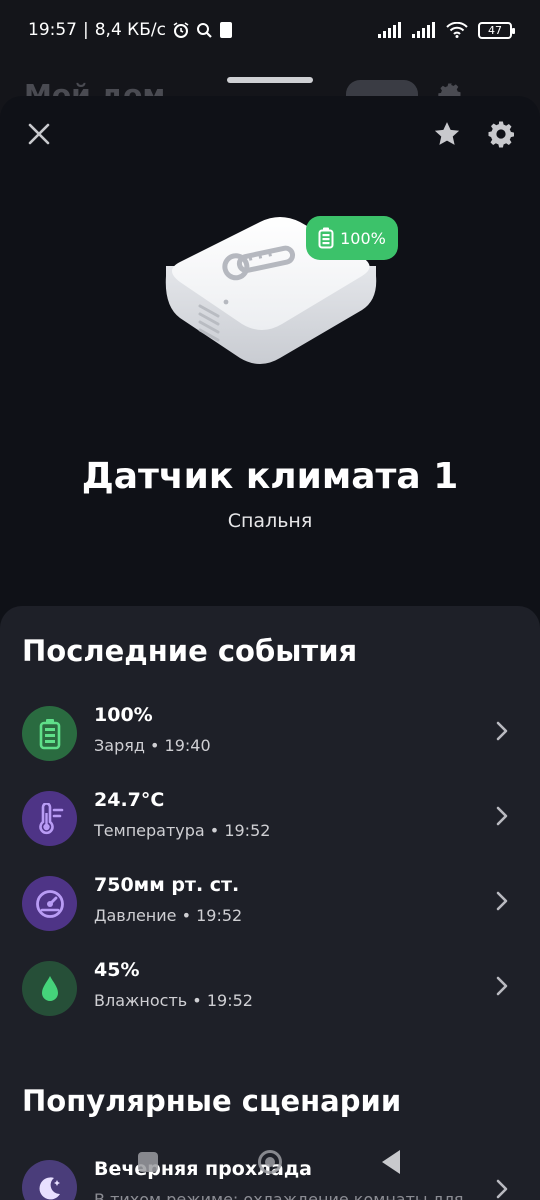 This screenshot has height=1200, width=540. Describe the element at coordinates (457, 30) in the screenshot. I see `wifi-icon` at that location.